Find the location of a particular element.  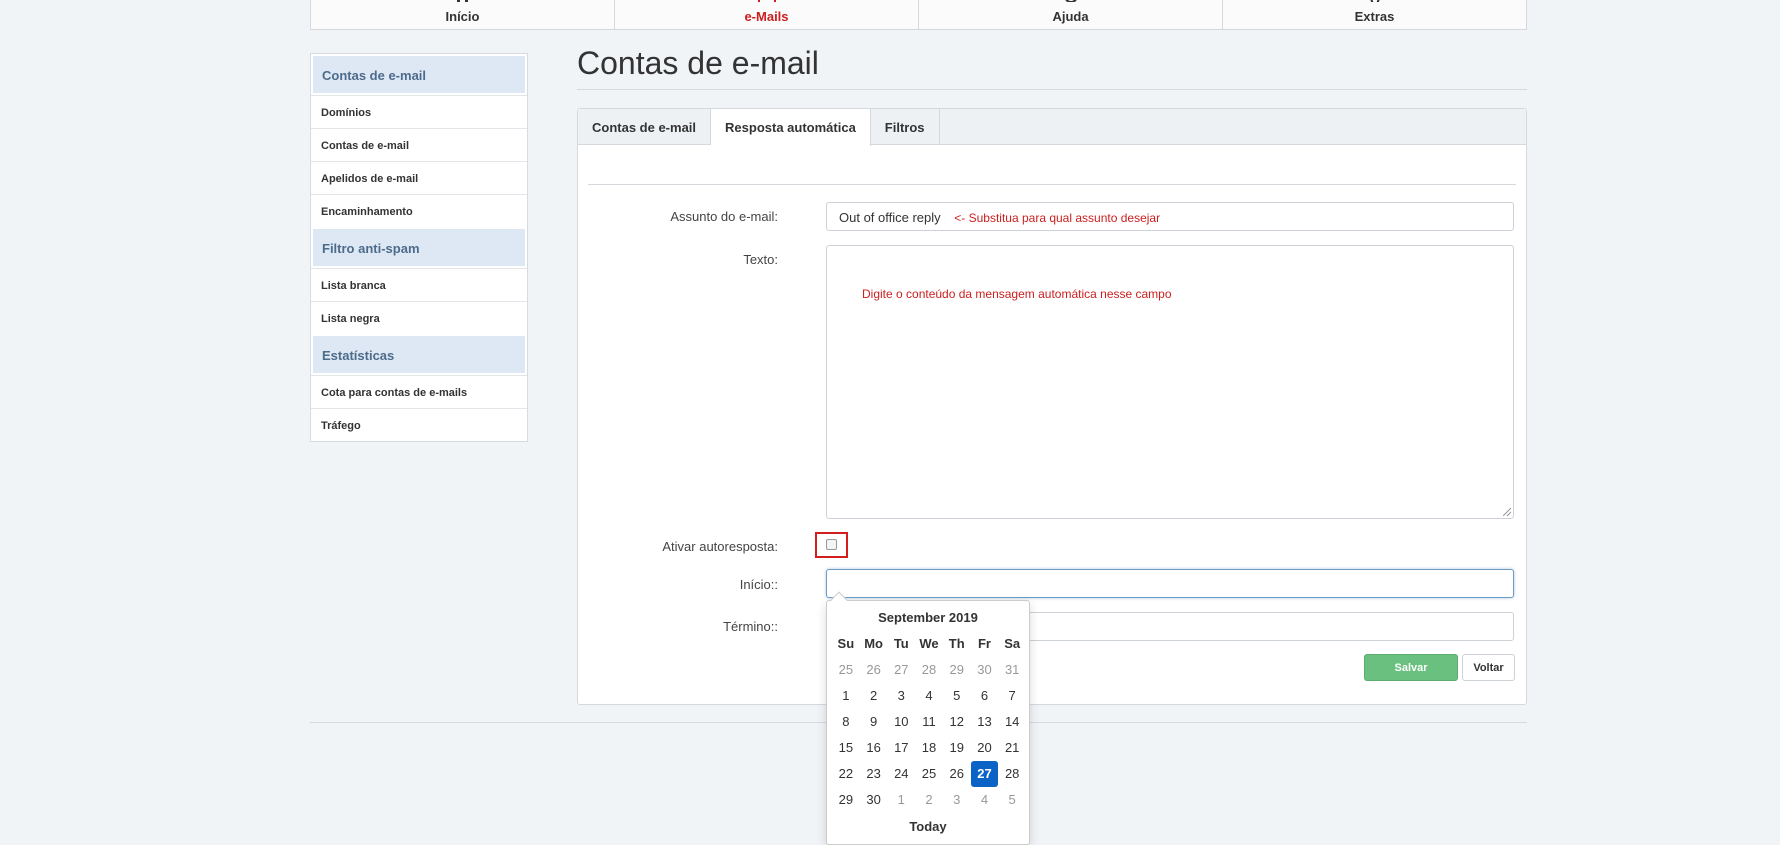

home-icon is located at coordinates (463, 1).